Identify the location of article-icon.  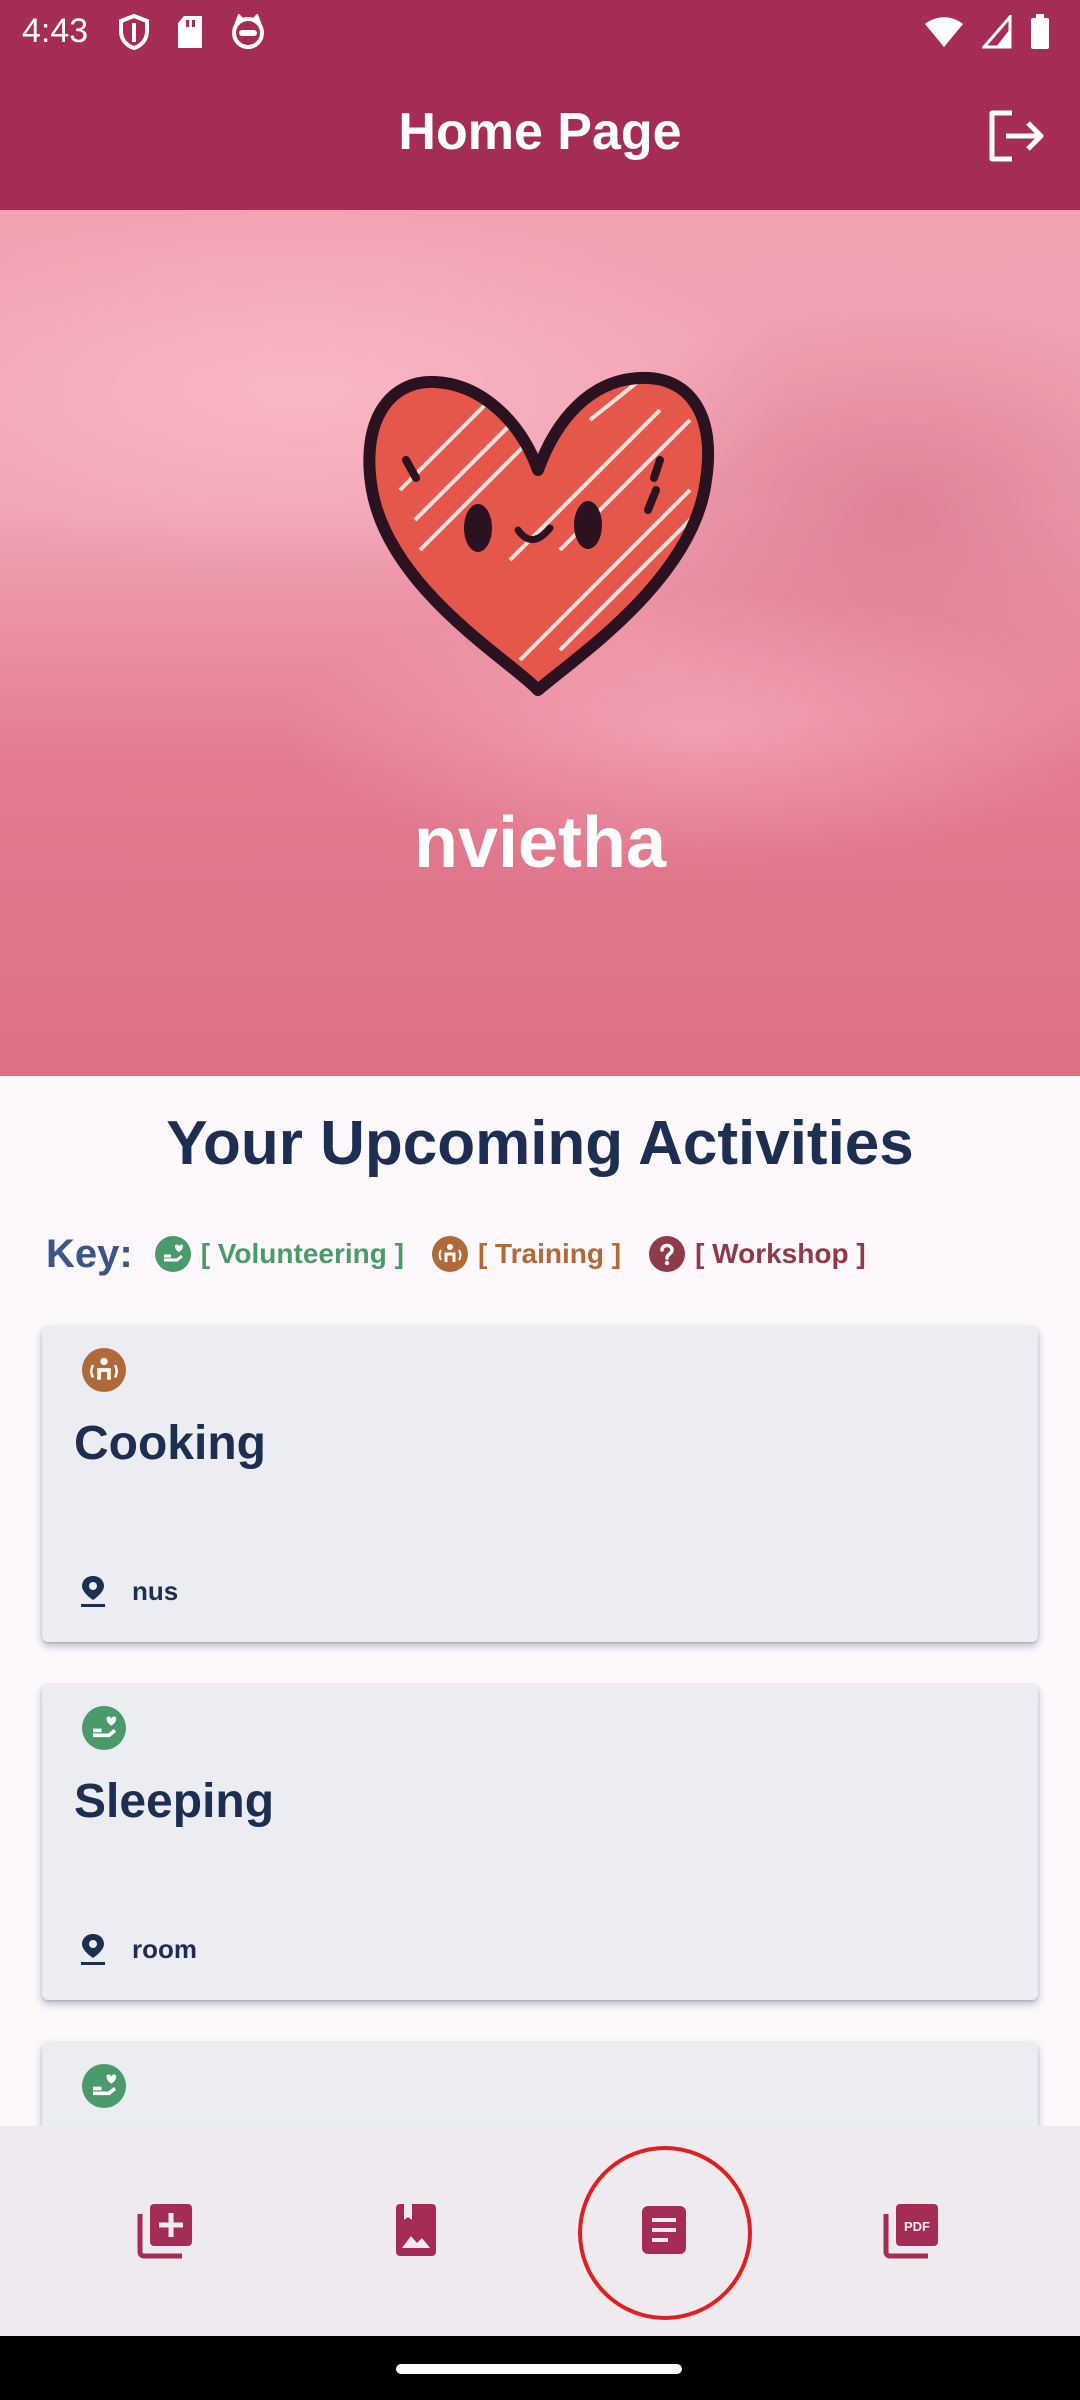
(664, 2230).